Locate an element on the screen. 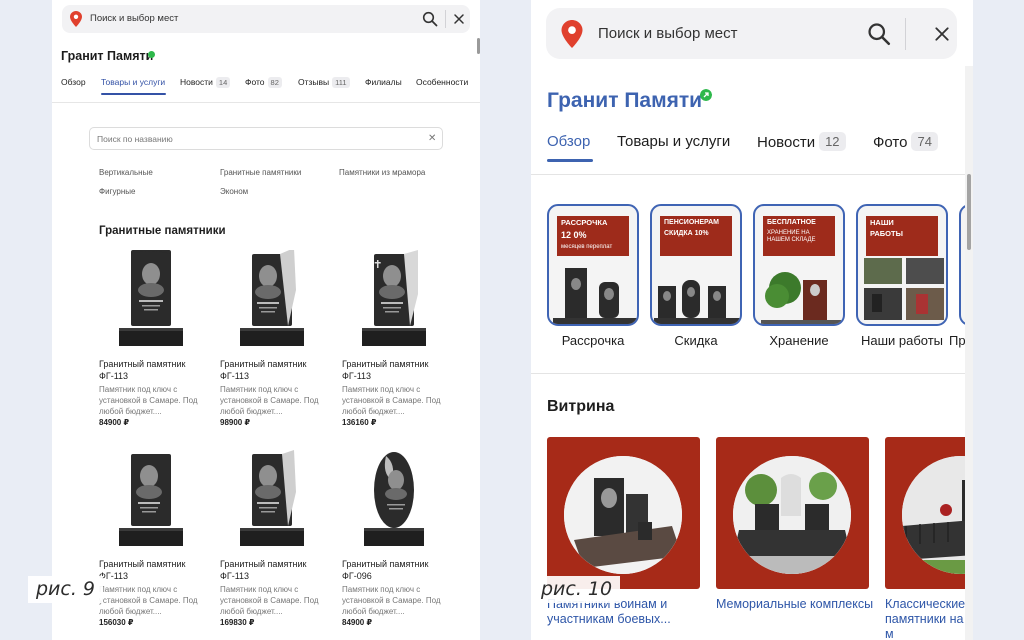  filter-placeholder: Поиск по названию is located at coordinates (135, 139).